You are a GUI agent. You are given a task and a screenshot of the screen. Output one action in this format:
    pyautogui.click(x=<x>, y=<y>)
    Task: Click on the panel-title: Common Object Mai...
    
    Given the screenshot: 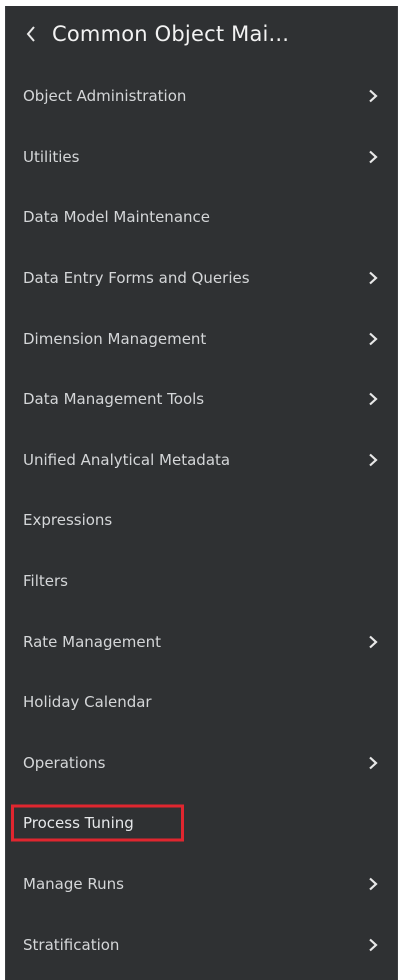 What is the action you would take?
    pyautogui.click(x=171, y=34)
    